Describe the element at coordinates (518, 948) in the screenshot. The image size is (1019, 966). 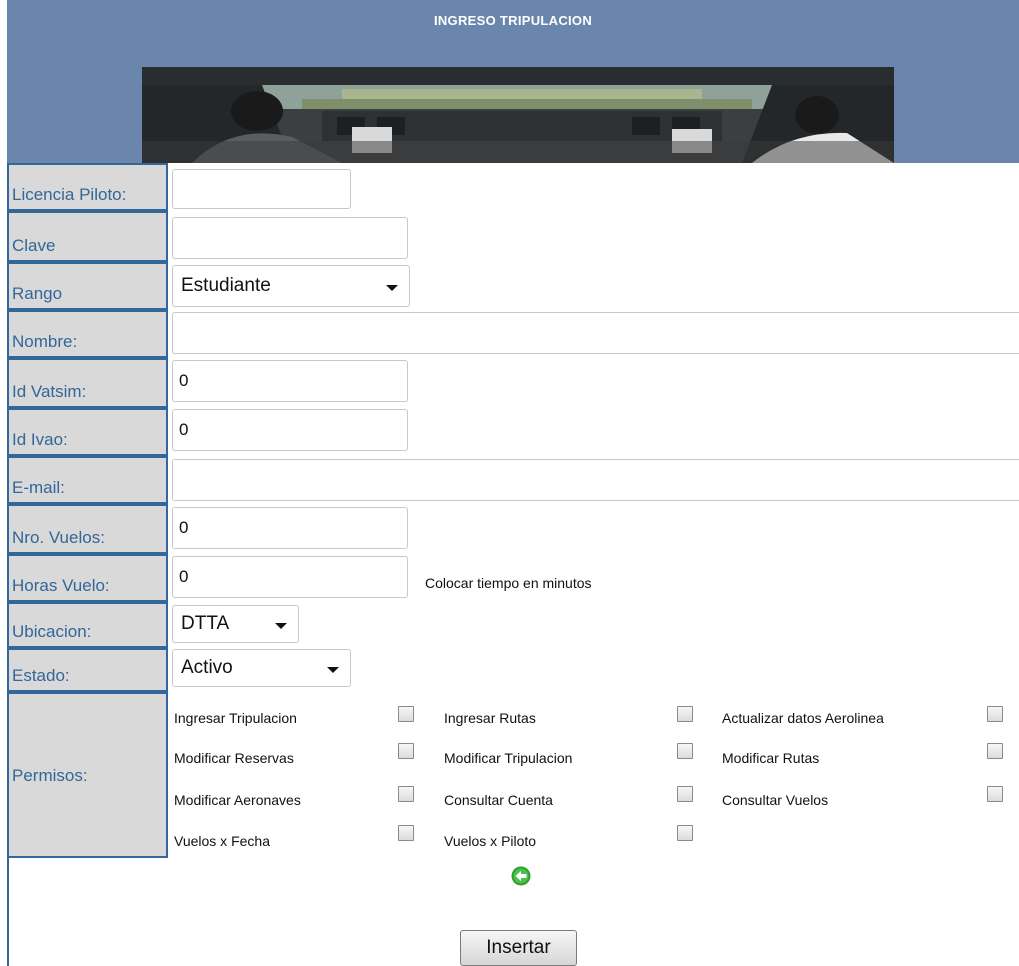
I see `insert-button: Insertar` at that location.